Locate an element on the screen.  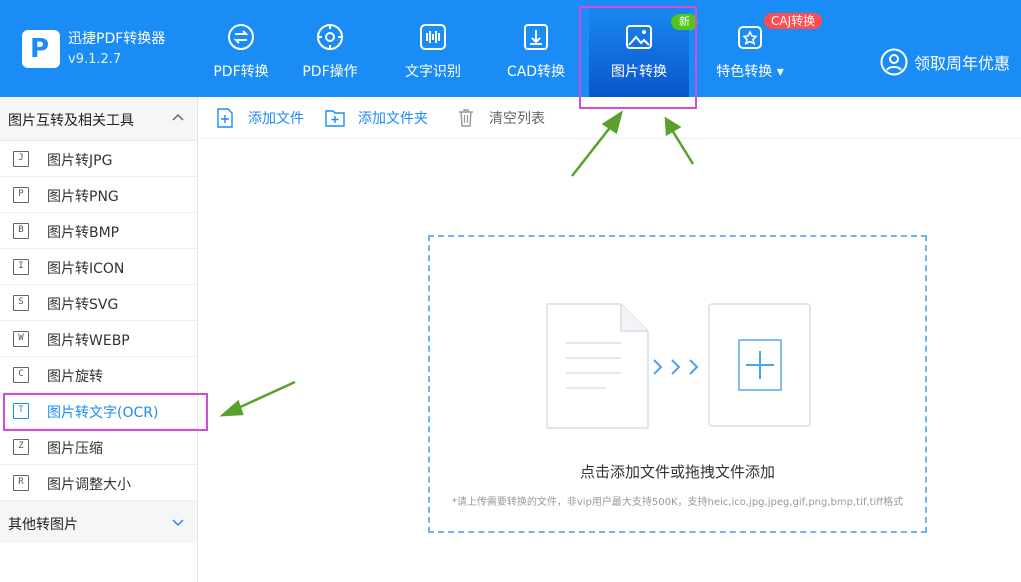
sidebar-item: B 图片转BMP is located at coordinates (98, 231).